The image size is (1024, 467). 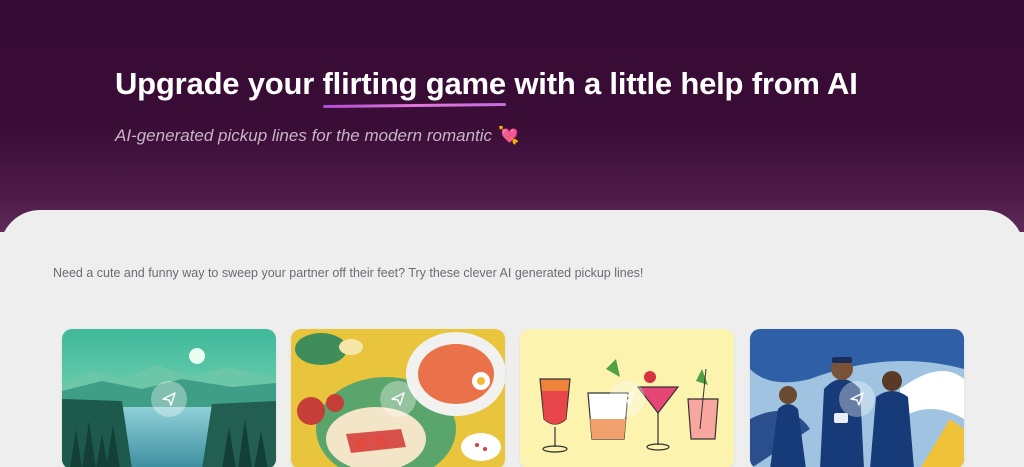 I want to click on card-nature, so click(x=169, y=398).